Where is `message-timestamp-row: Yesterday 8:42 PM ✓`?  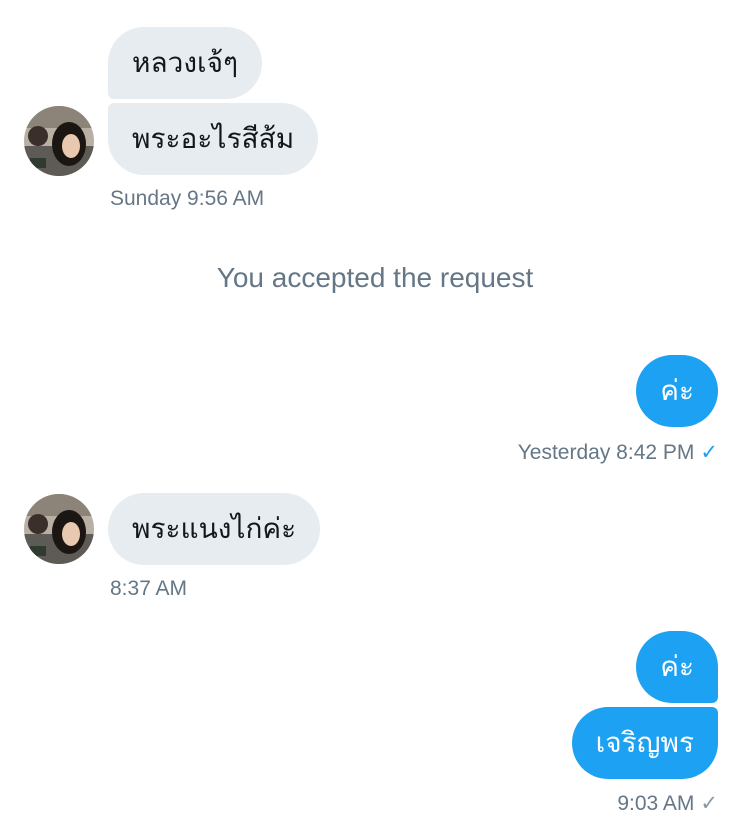
message-timestamp-row: Yesterday 8:42 PM ✓ is located at coordinates (618, 452).